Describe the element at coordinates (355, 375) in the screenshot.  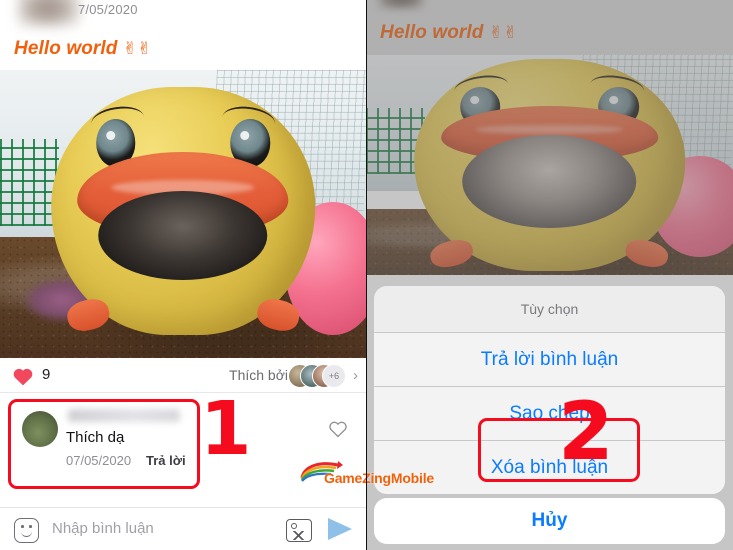
I see `chevron-right-icon: ›` at that location.